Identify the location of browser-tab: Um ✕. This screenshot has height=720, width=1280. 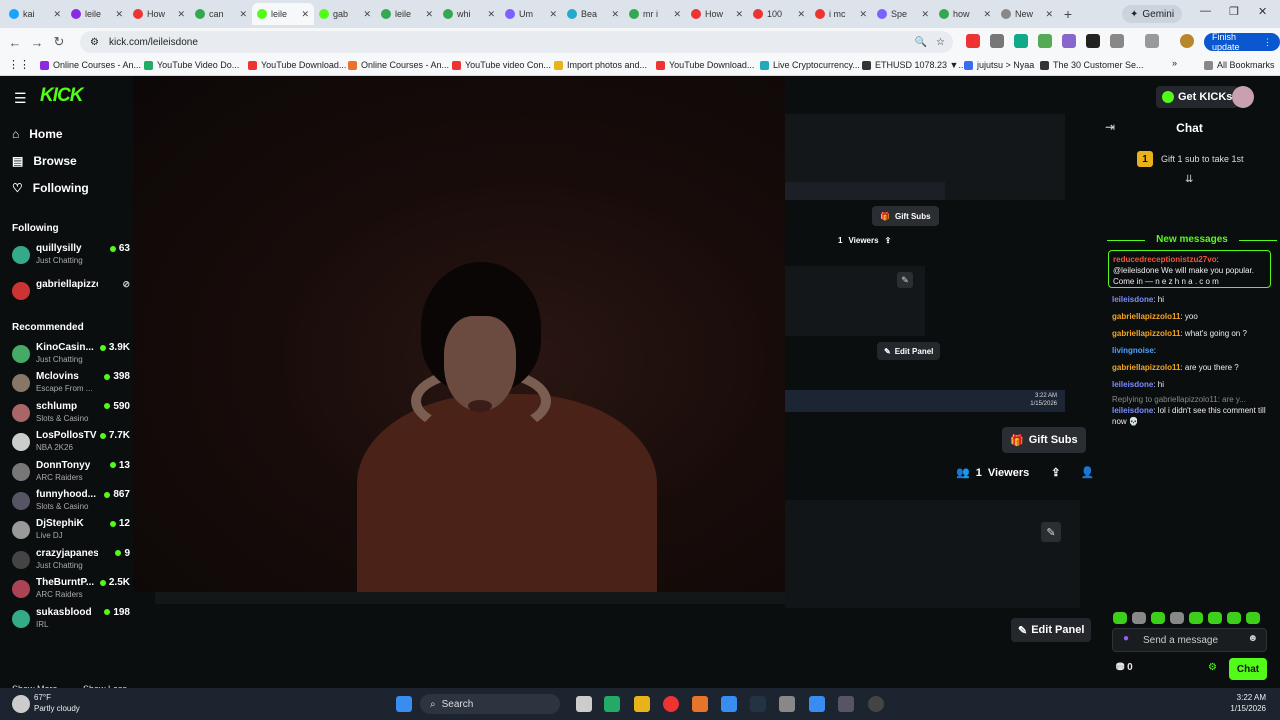
(531, 14).